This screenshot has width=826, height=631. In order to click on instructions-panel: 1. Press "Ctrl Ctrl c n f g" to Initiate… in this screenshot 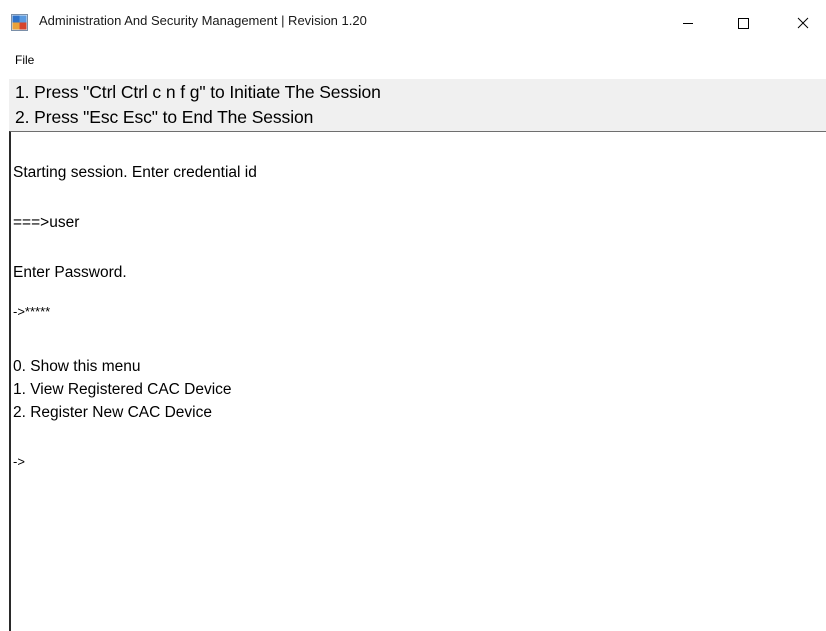, I will do `click(417, 105)`.